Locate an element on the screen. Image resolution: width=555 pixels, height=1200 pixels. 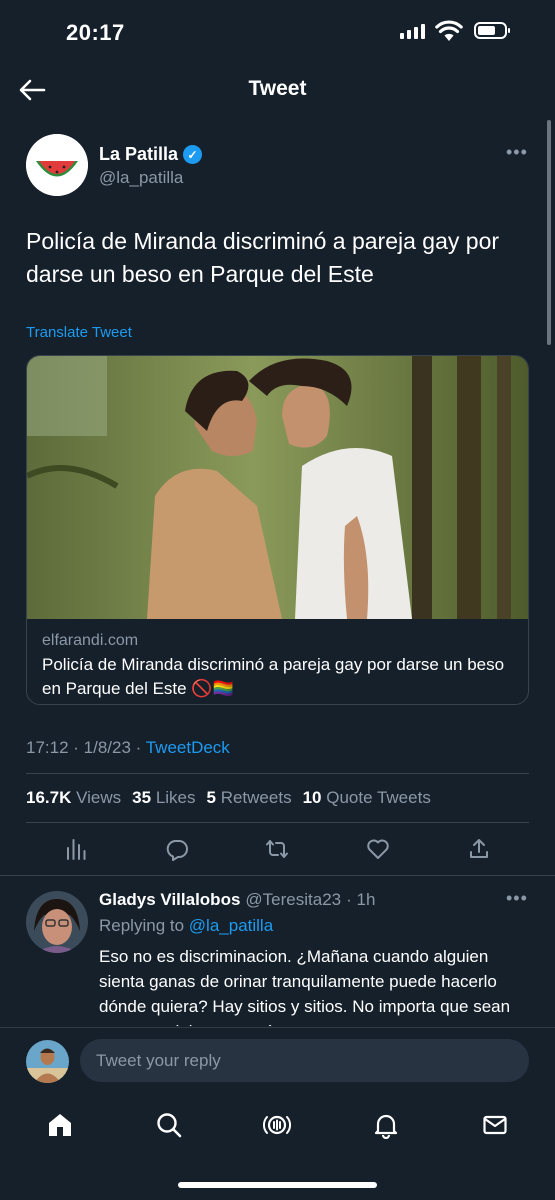
likes-stat: 35 Likes is located at coordinates (163, 798).